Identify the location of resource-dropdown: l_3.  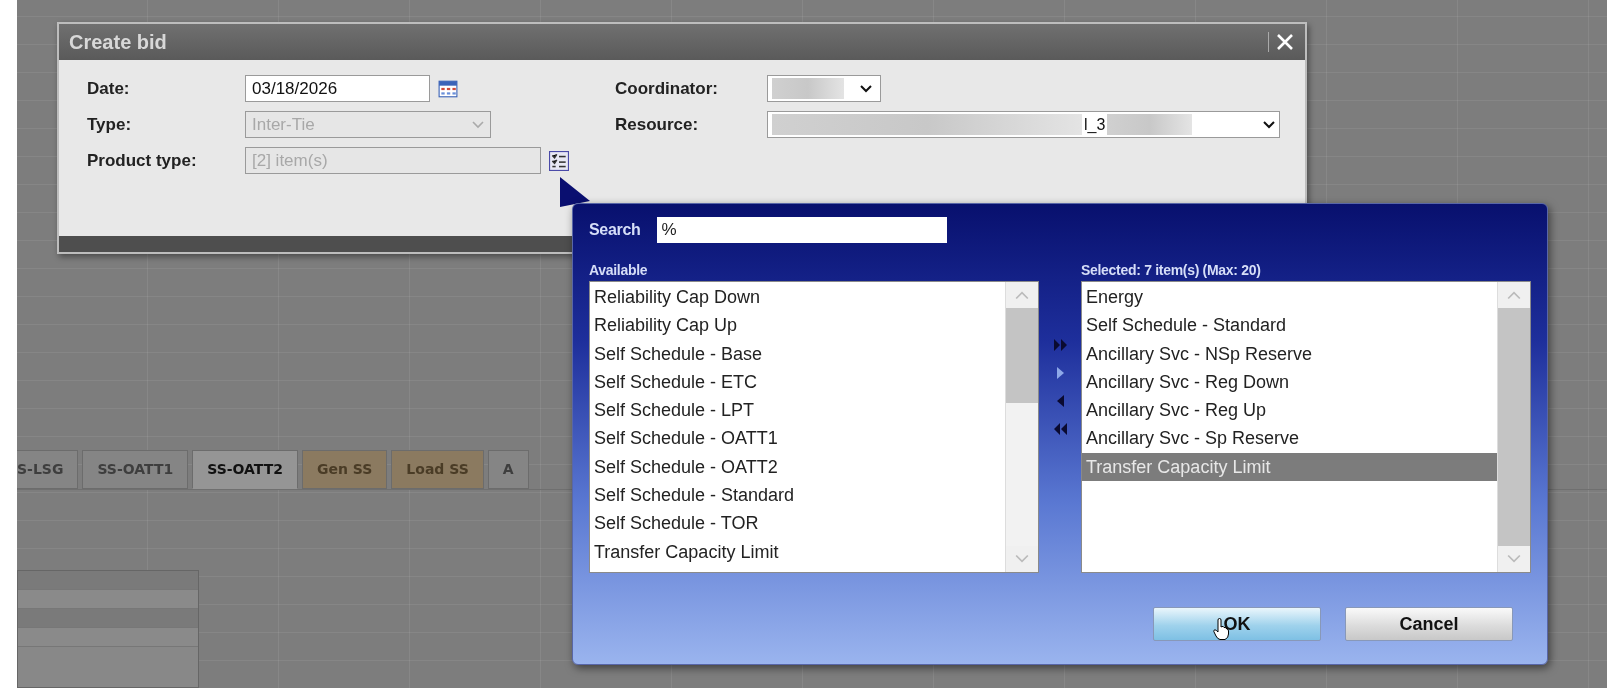
(1023, 124).